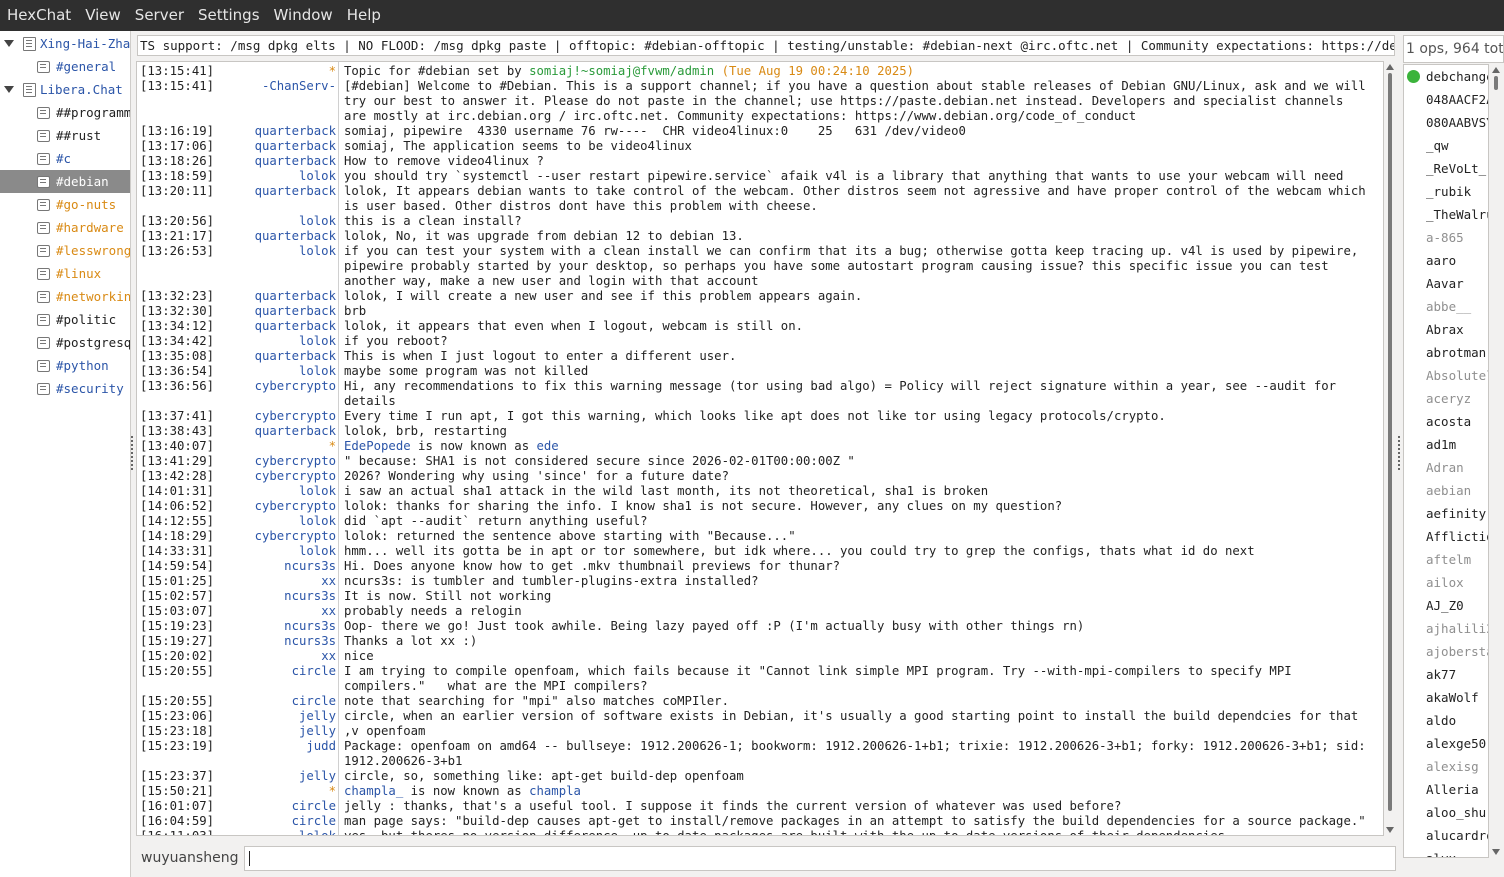 Image resolution: width=1504 pixels, height=877 pixels. What do you see at coordinates (65, 89) in the screenshot?
I see `server-item: Libera.Chat` at bounding box center [65, 89].